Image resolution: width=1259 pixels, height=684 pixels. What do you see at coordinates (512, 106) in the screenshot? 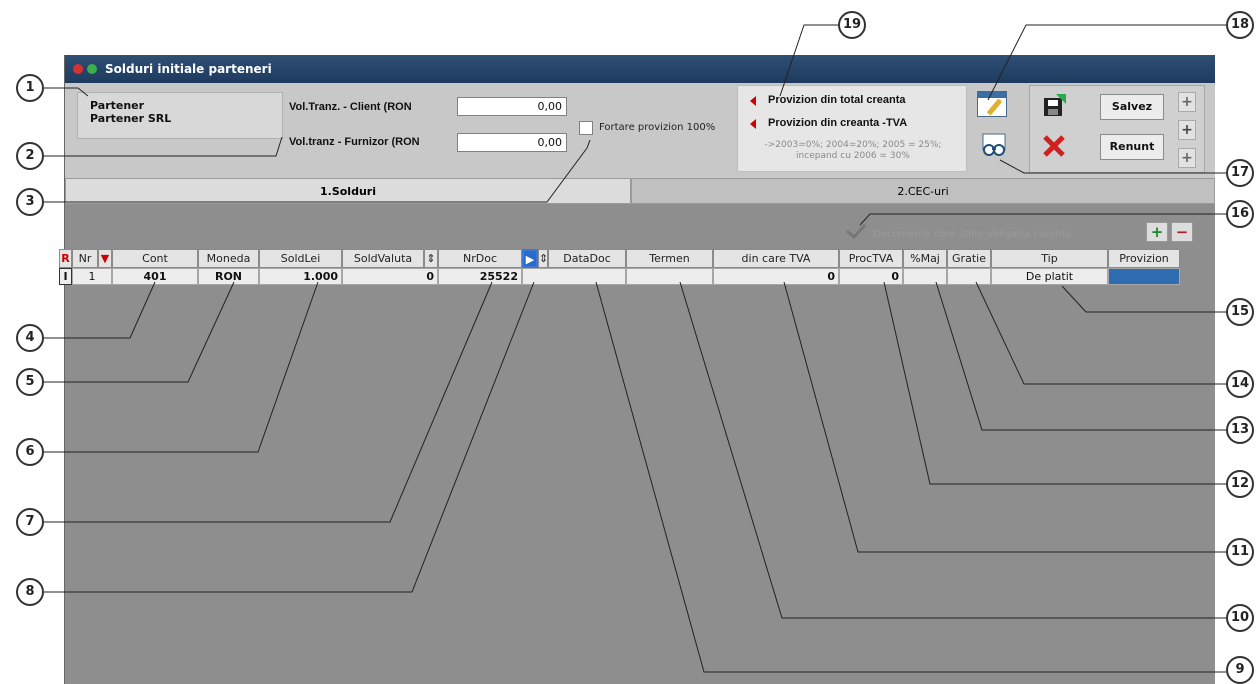
I see `vol-client-field: 0,00` at bounding box center [512, 106].